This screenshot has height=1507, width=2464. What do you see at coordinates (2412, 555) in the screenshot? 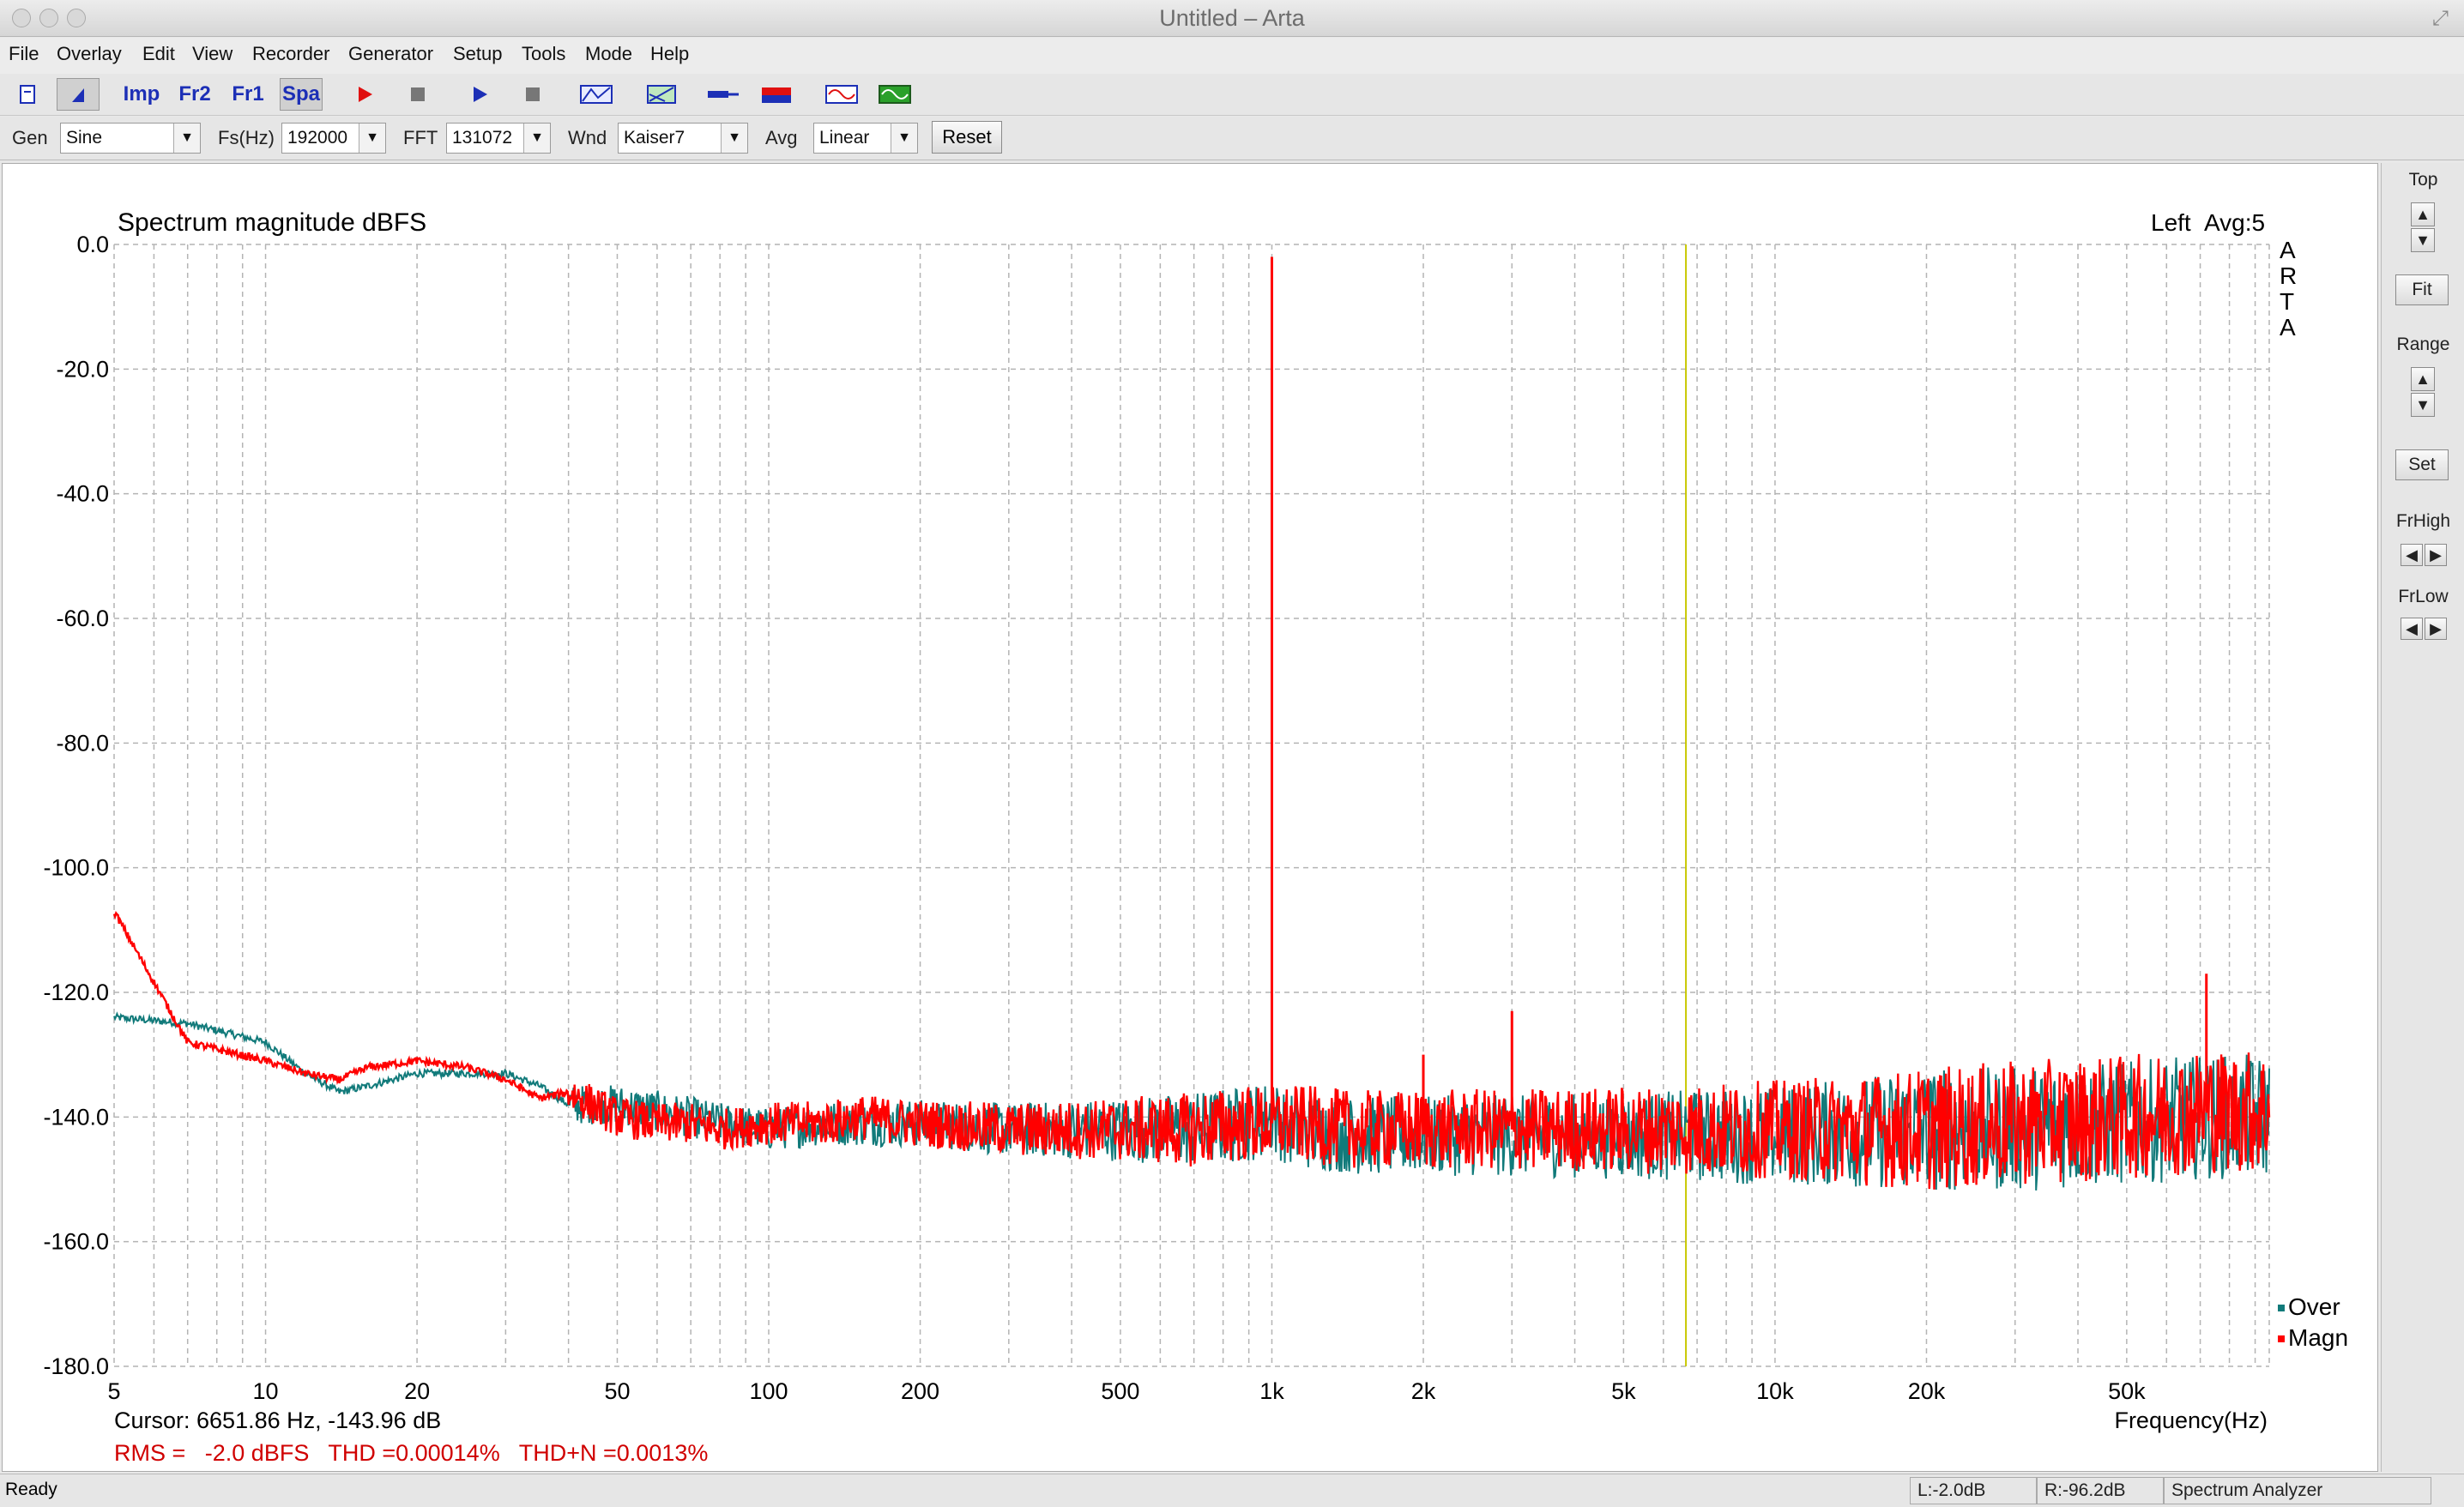
I see `frhigh-left-button: ◀` at bounding box center [2412, 555].